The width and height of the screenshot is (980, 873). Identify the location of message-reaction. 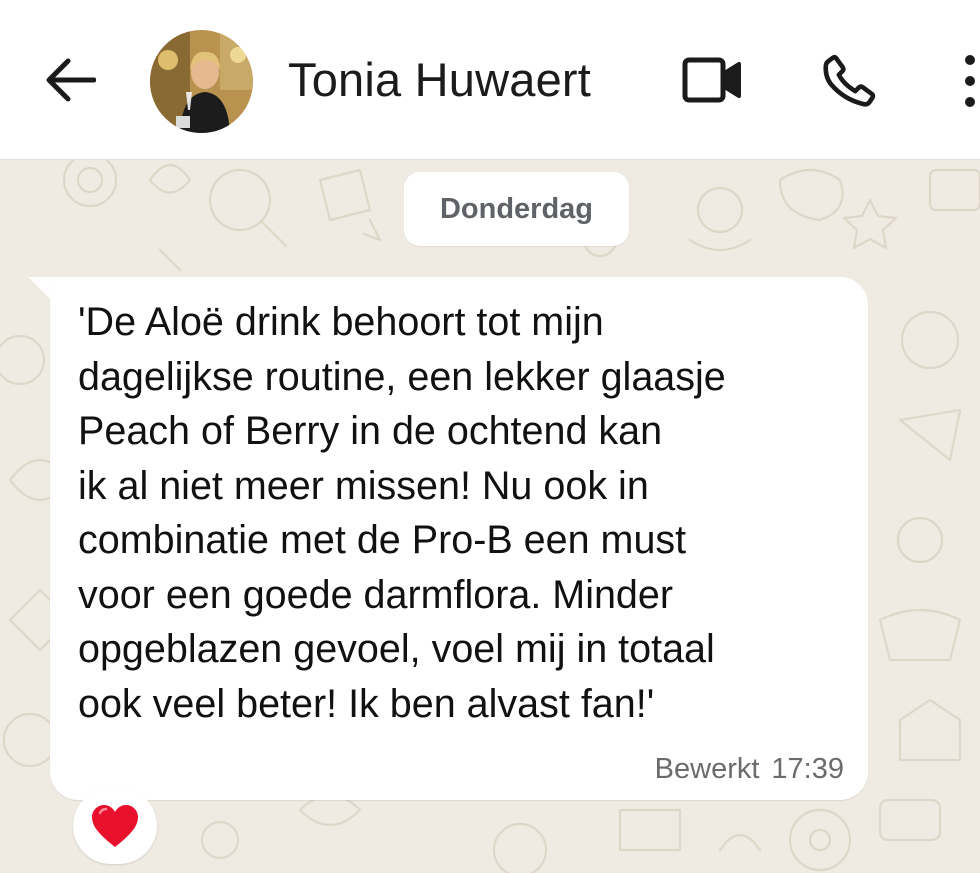
(115, 826).